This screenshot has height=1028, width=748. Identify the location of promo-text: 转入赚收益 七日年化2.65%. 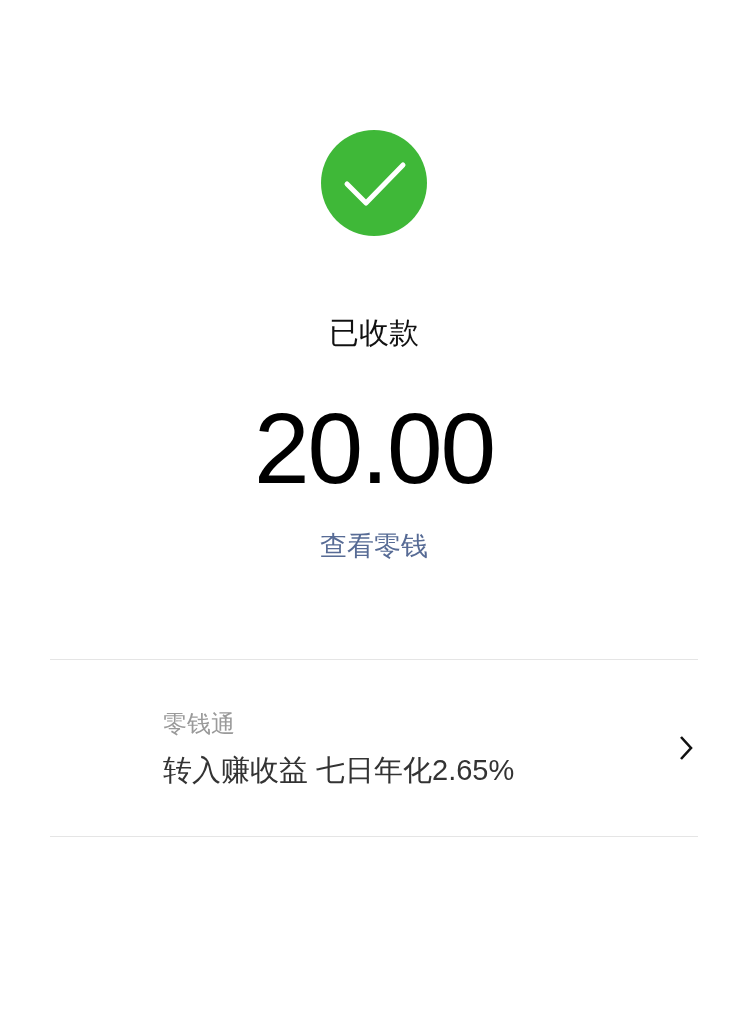
(339, 770).